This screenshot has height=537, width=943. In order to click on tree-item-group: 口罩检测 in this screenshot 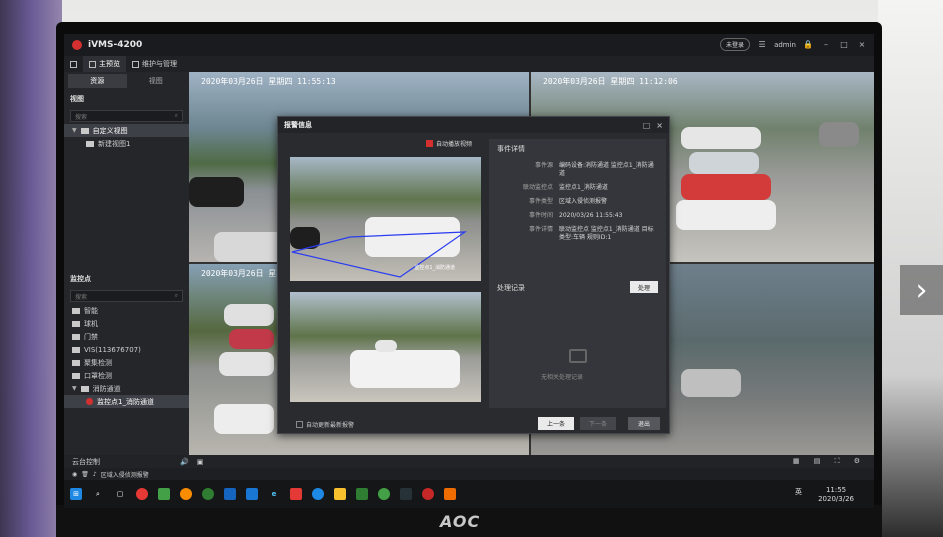, I will do `click(126, 375)`.